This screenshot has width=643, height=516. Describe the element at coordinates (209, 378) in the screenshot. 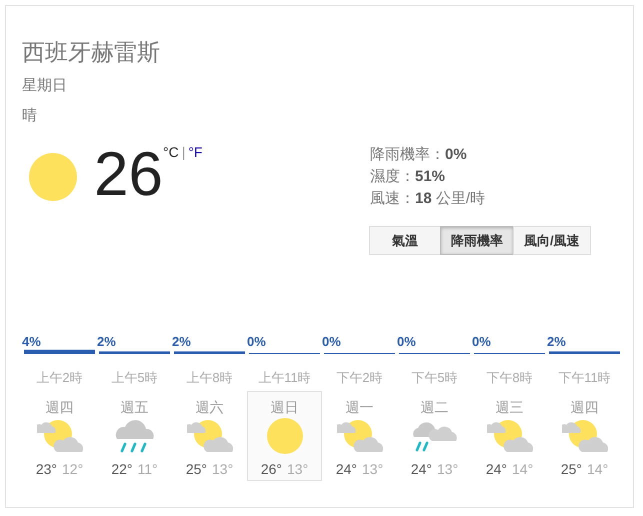

I see `time-label: 上午8時` at that location.